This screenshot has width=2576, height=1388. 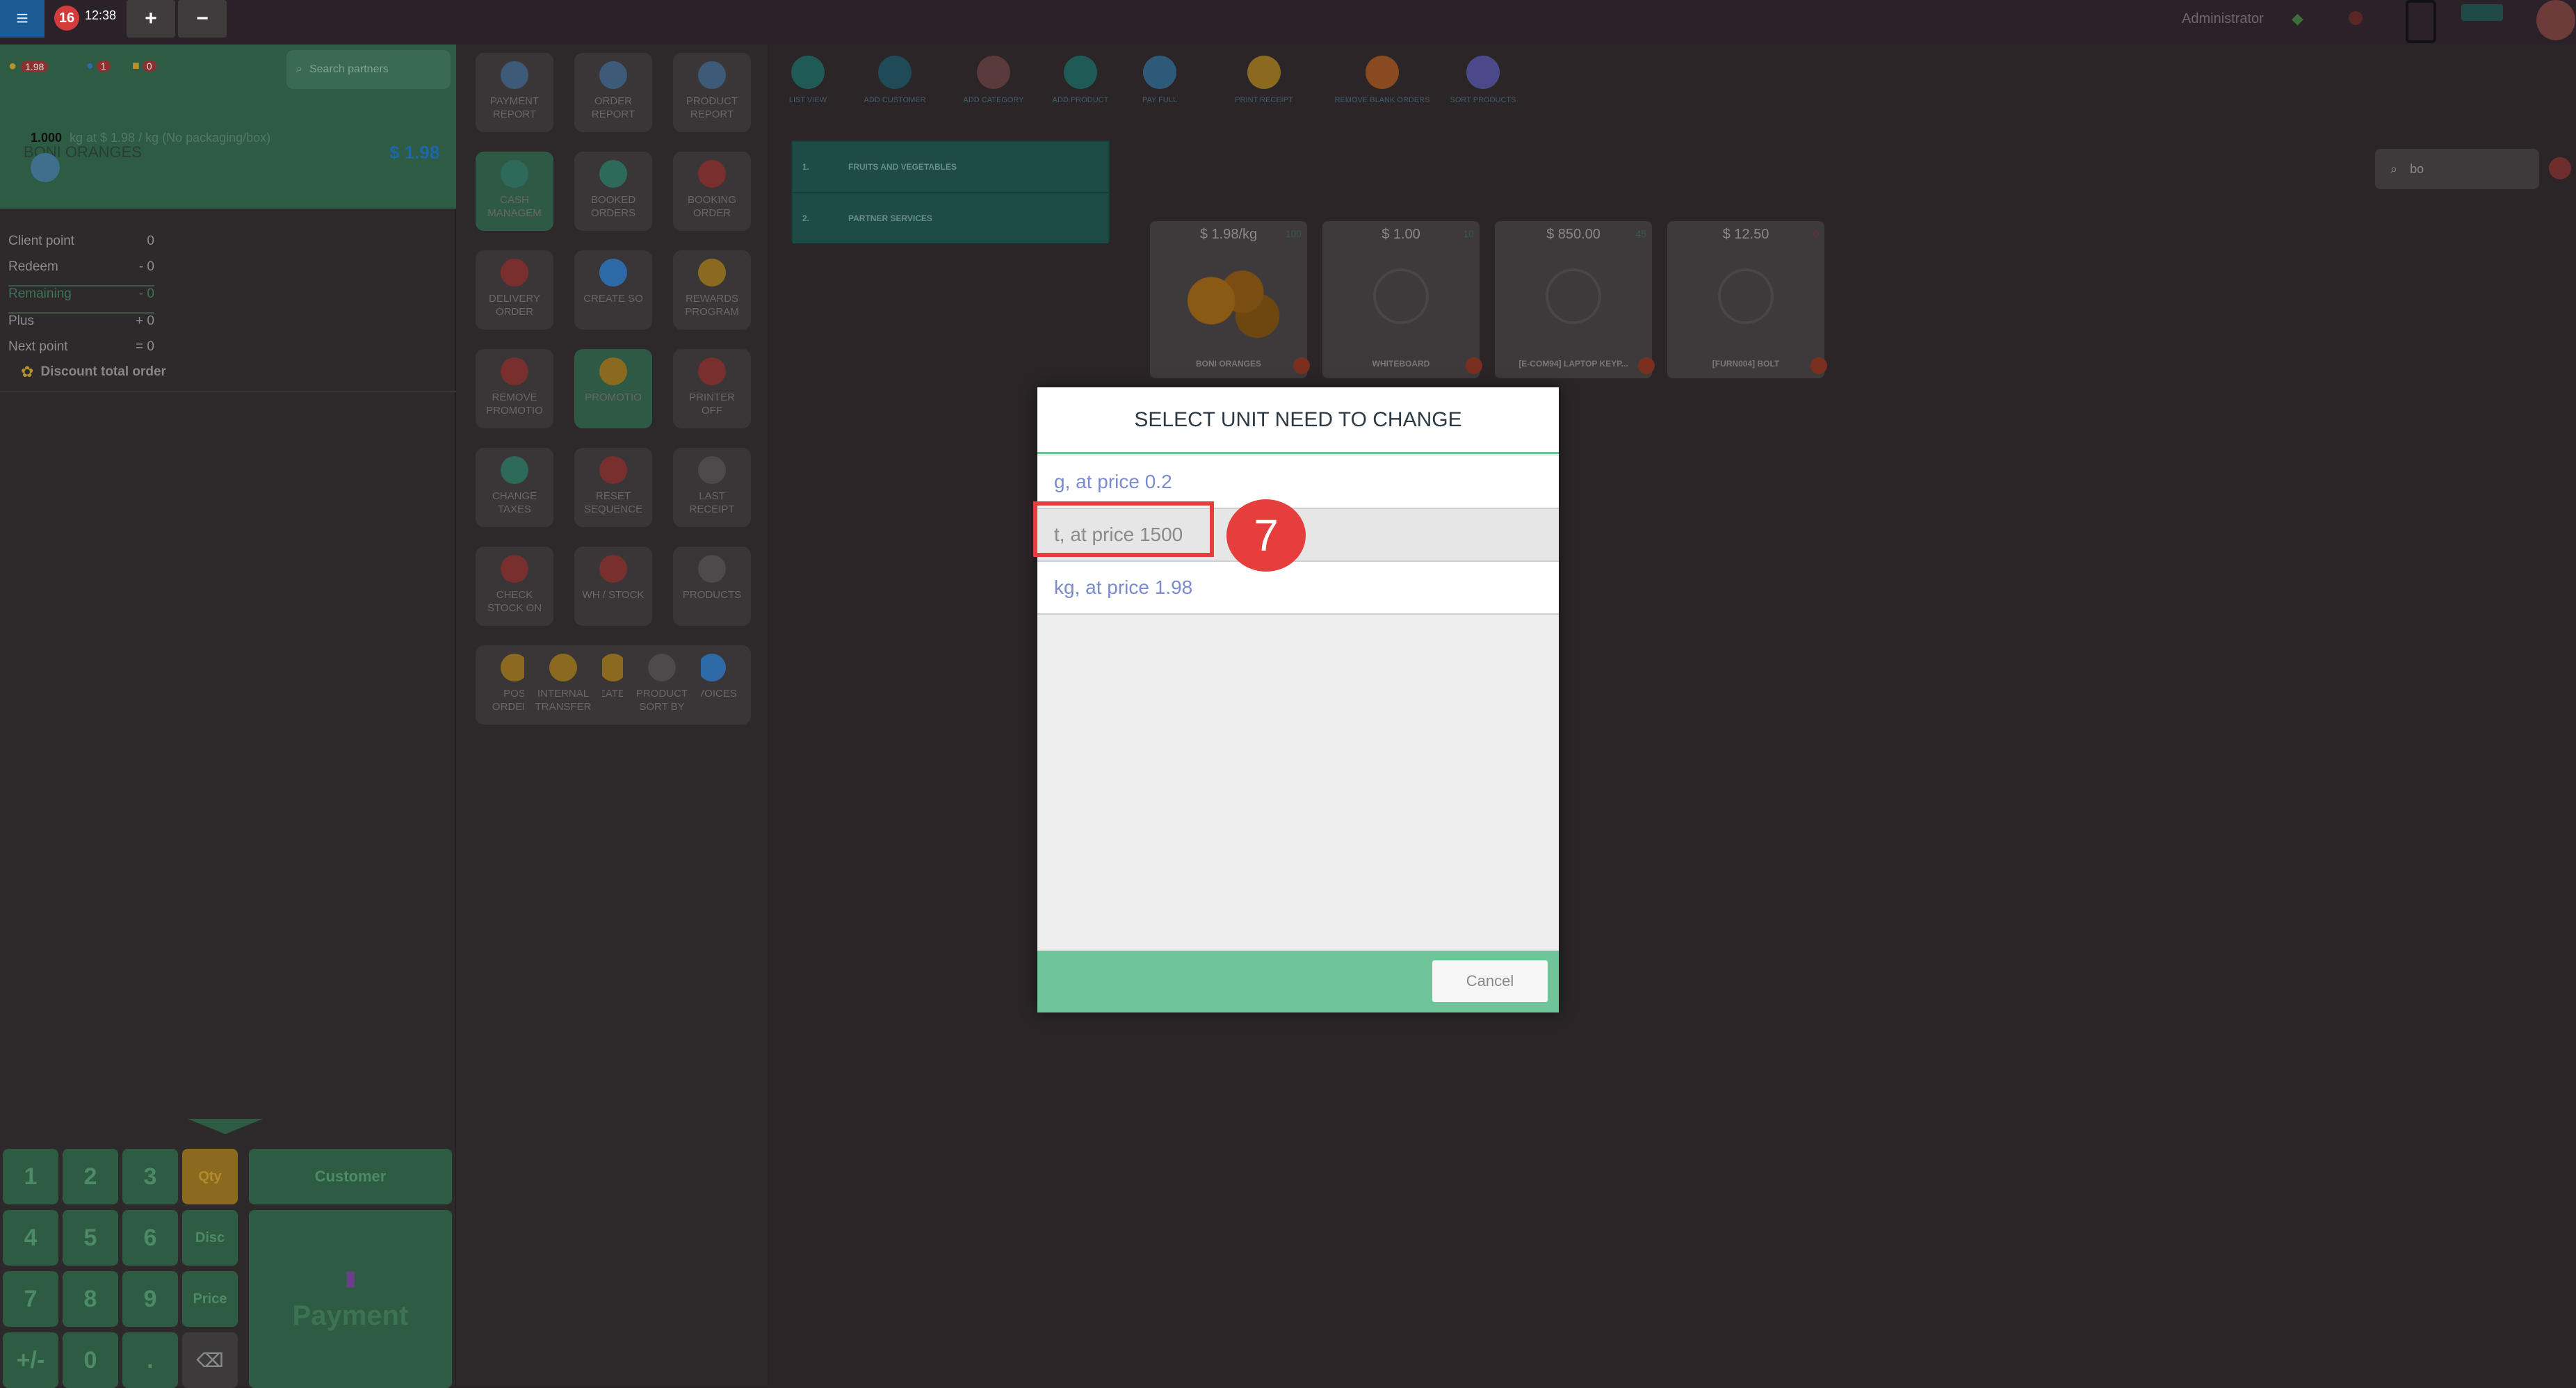 I want to click on gift-badge: ■ 0, so click(x=144, y=65).